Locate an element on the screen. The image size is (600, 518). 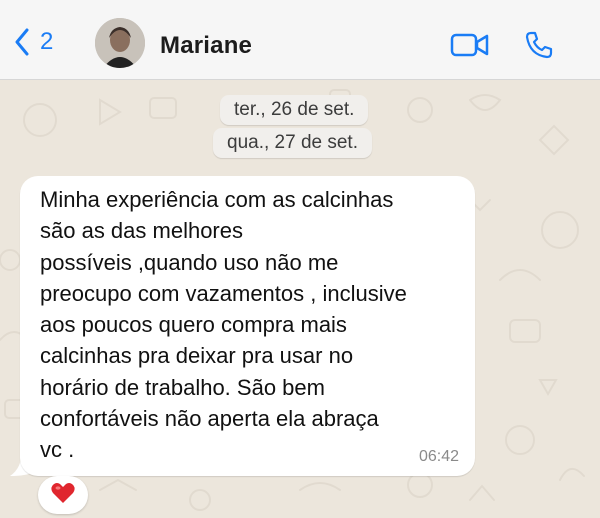
date-chip: qua., 27 de set. is located at coordinates (292, 143).